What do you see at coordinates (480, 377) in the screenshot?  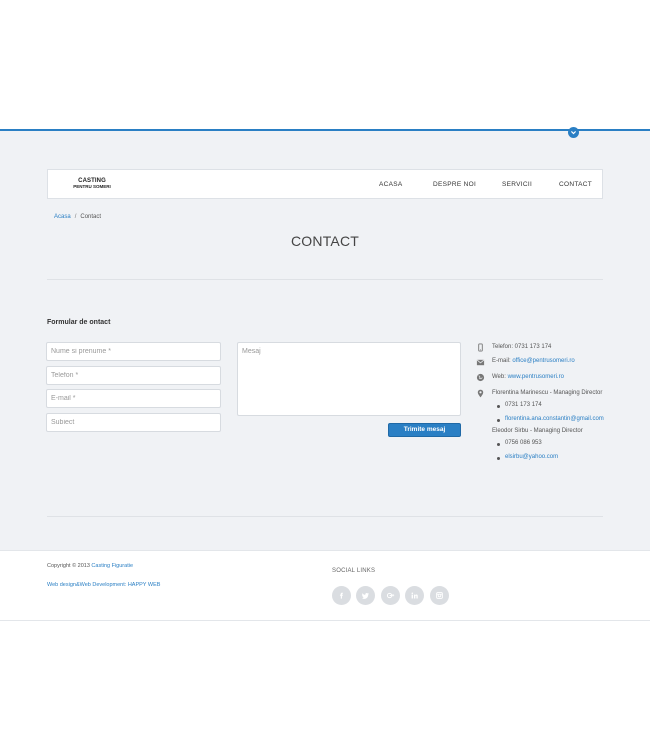 I see `globe-icon` at bounding box center [480, 377].